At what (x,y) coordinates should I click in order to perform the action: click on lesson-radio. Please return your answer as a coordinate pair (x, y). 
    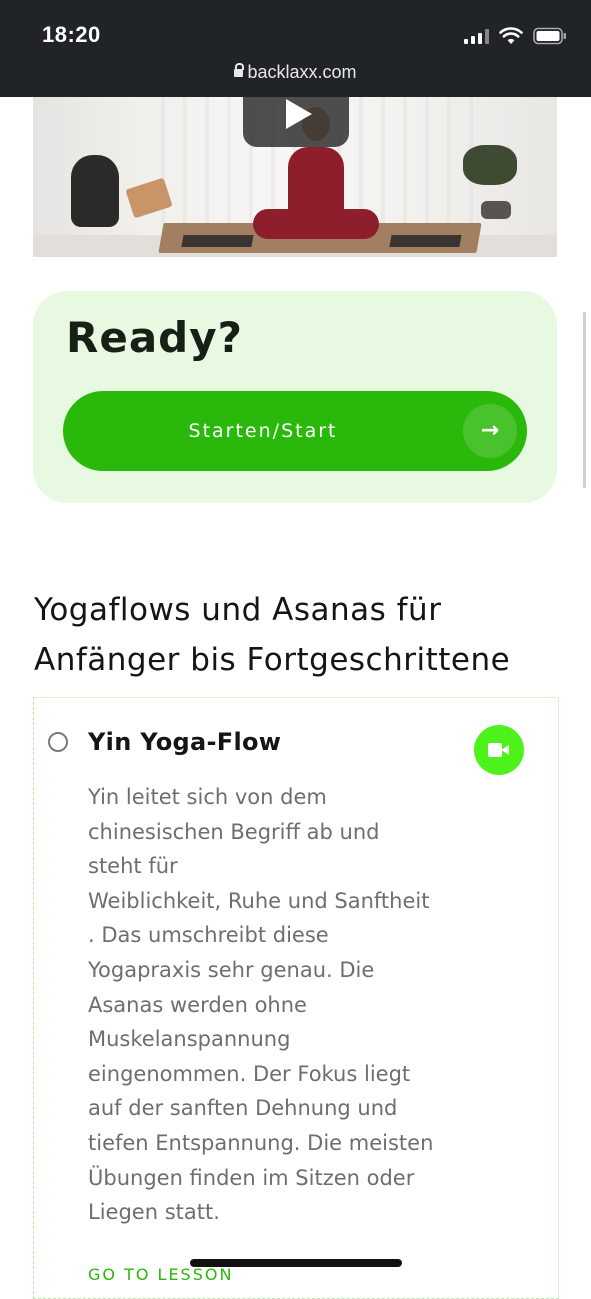
    Looking at the image, I should click on (58, 742).